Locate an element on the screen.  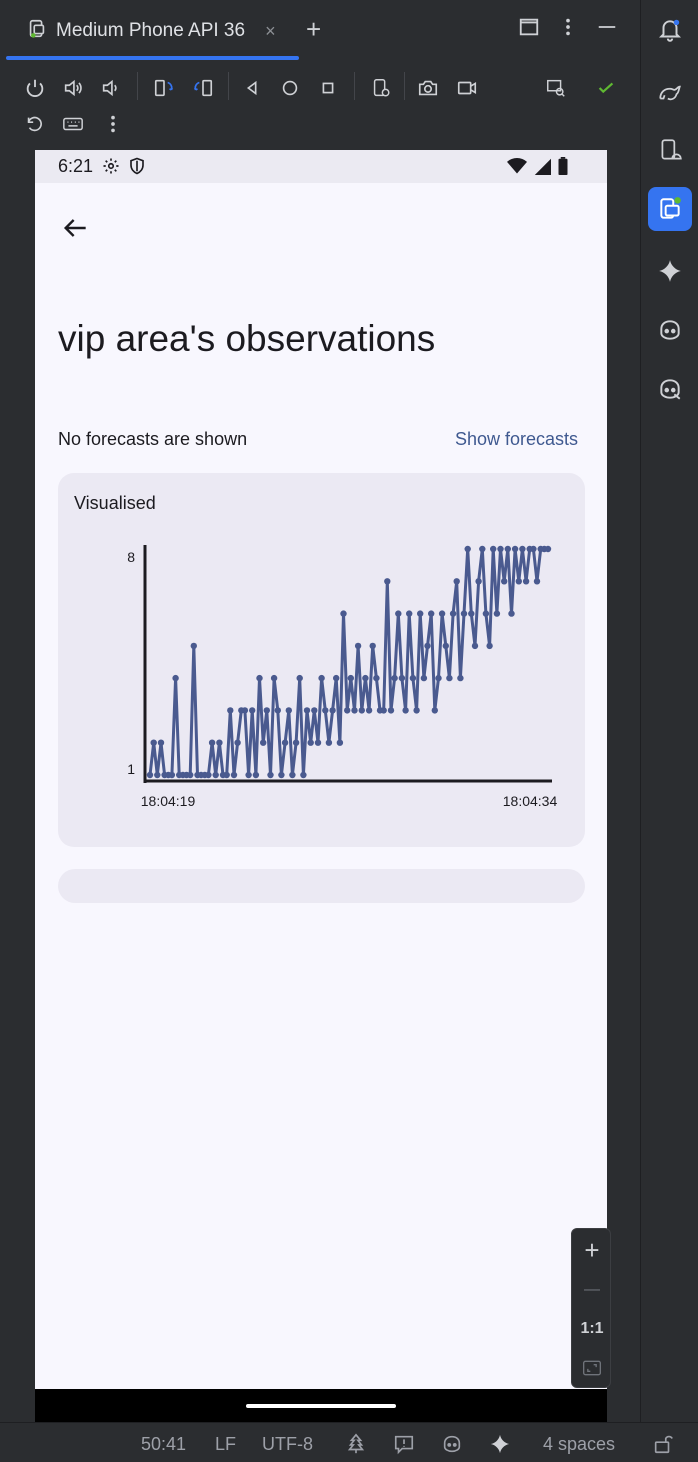
copilot-chat-icon is located at coordinates (670, 389).